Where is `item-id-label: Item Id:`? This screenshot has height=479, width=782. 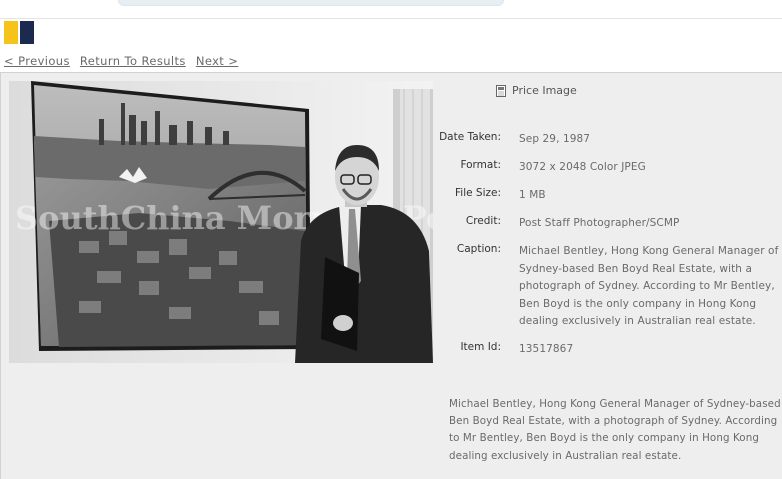 item-id-label: Item Id: is located at coordinates (480, 347).